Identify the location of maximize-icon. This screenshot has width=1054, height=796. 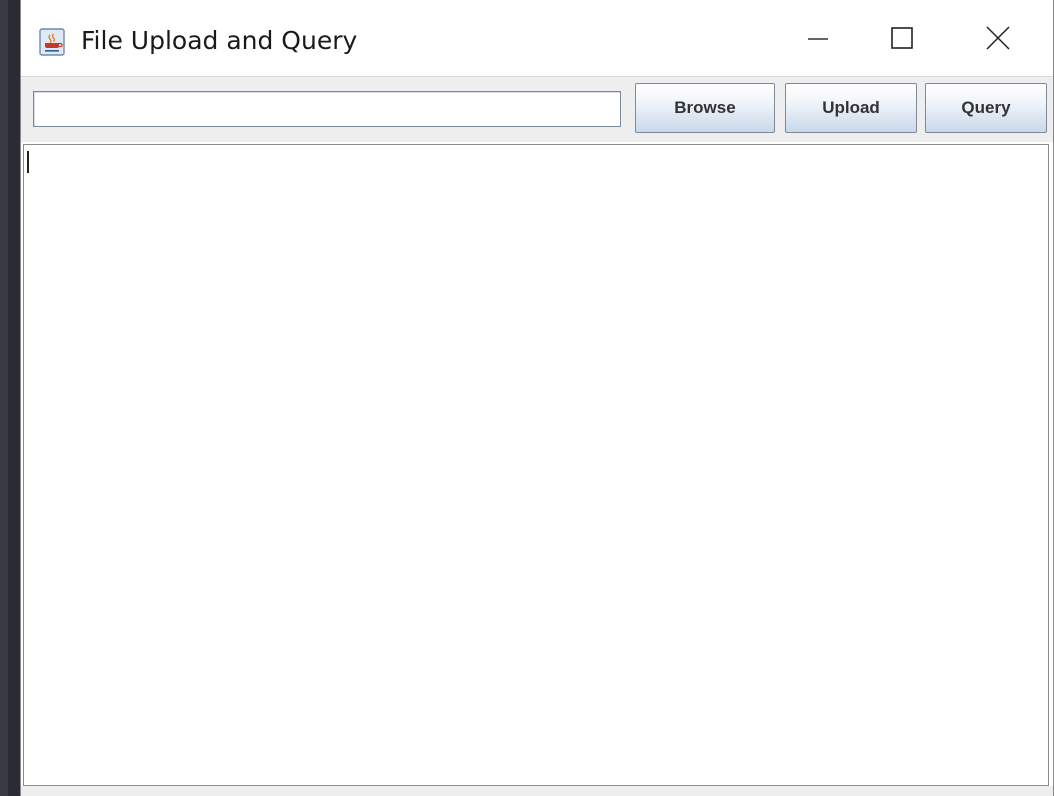
(902, 40).